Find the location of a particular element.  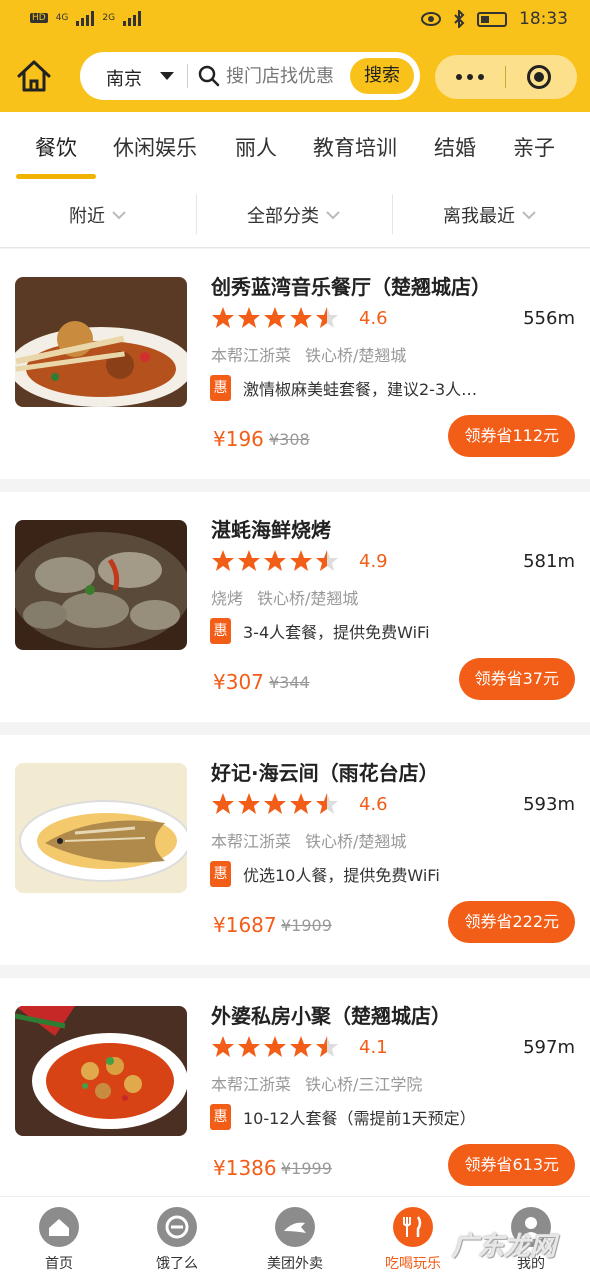

eye-icon is located at coordinates (431, 19).